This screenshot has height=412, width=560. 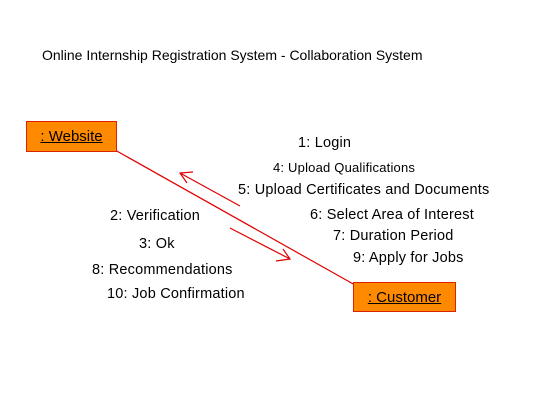 What do you see at coordinates (325, 143) in the screenshot?
I see `message-login: 1: Login` at bounding box center [325, 143].